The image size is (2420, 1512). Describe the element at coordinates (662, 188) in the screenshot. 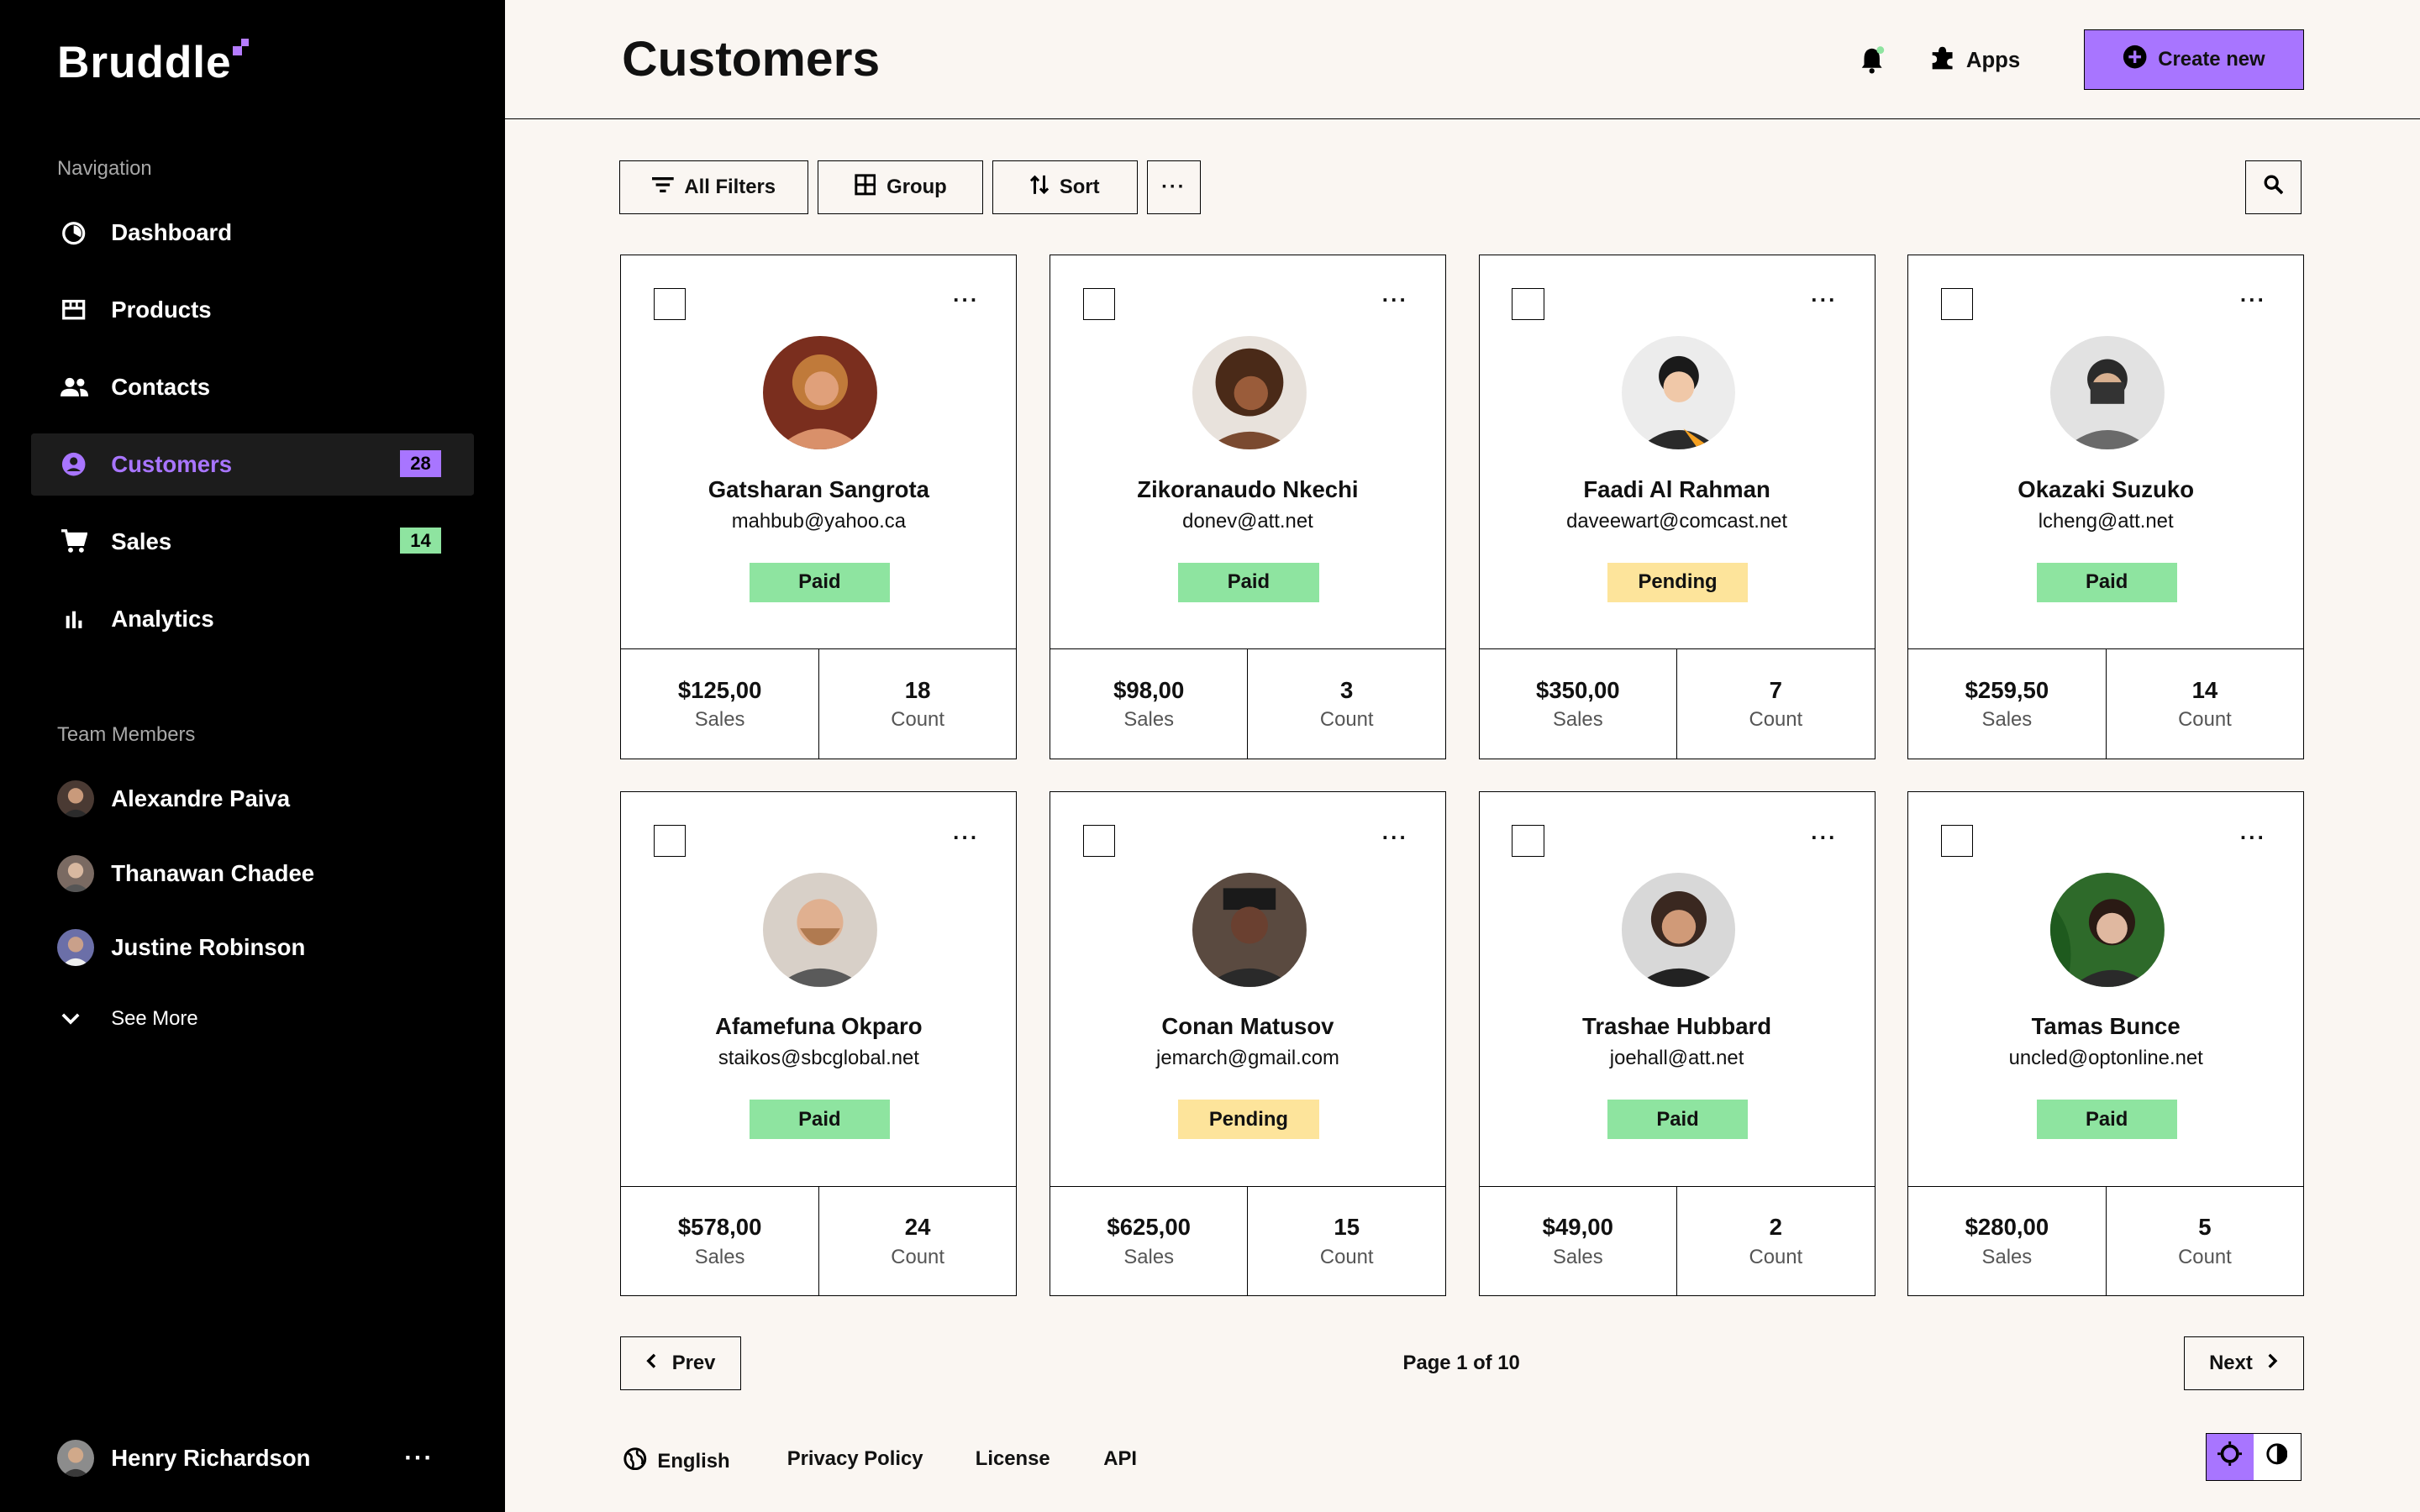

I see `filter-icon` at that location.